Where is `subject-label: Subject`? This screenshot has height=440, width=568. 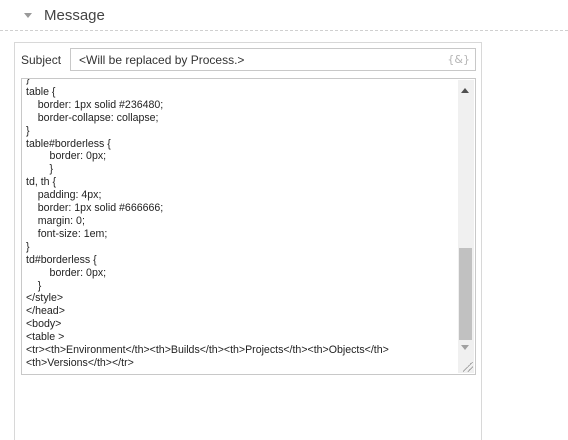
subject-label: Subject is located at coordinates (41, 60).